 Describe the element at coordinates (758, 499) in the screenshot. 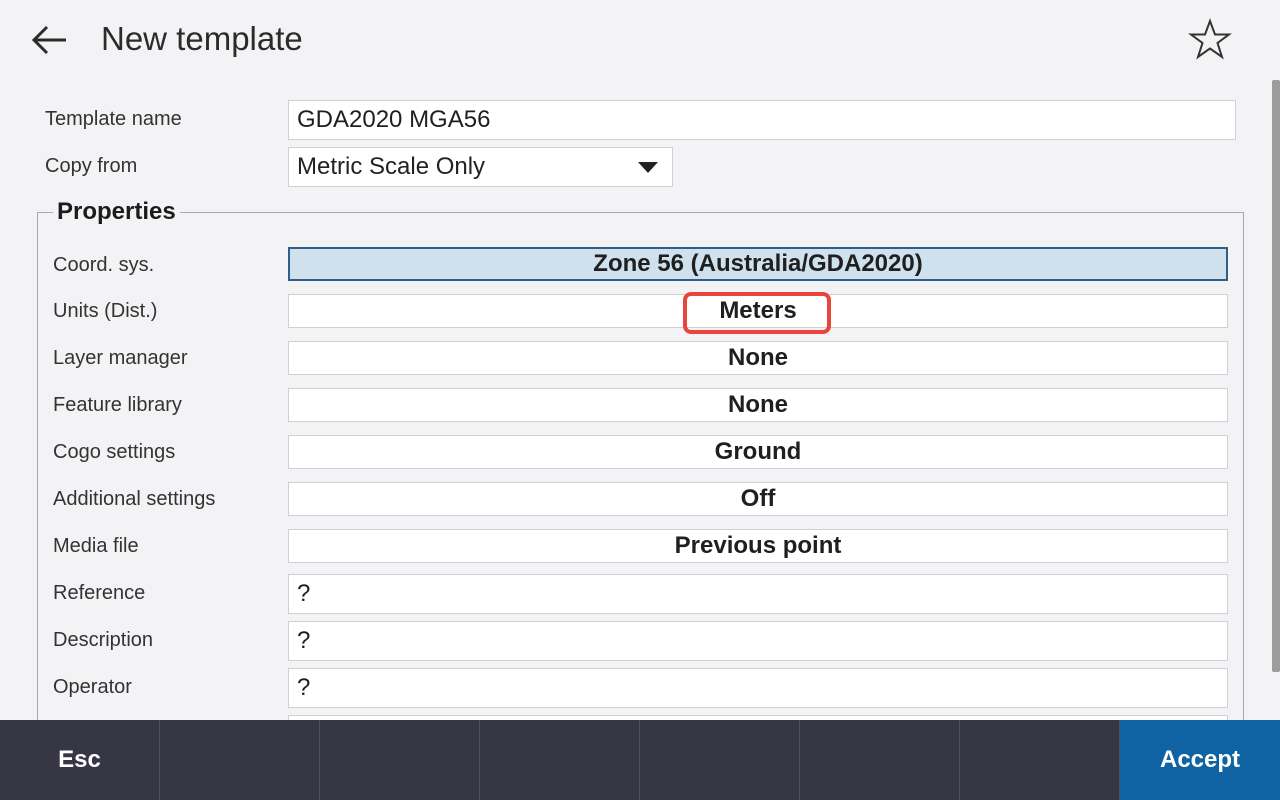

I see `additional-settings-field: Off` at that location.